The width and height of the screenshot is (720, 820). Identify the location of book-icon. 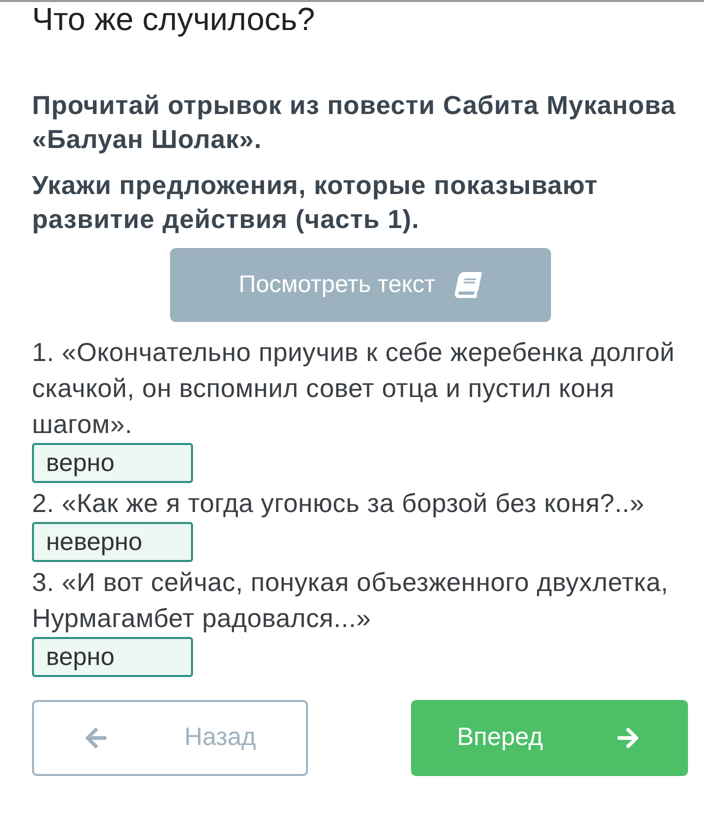
(468, 285).